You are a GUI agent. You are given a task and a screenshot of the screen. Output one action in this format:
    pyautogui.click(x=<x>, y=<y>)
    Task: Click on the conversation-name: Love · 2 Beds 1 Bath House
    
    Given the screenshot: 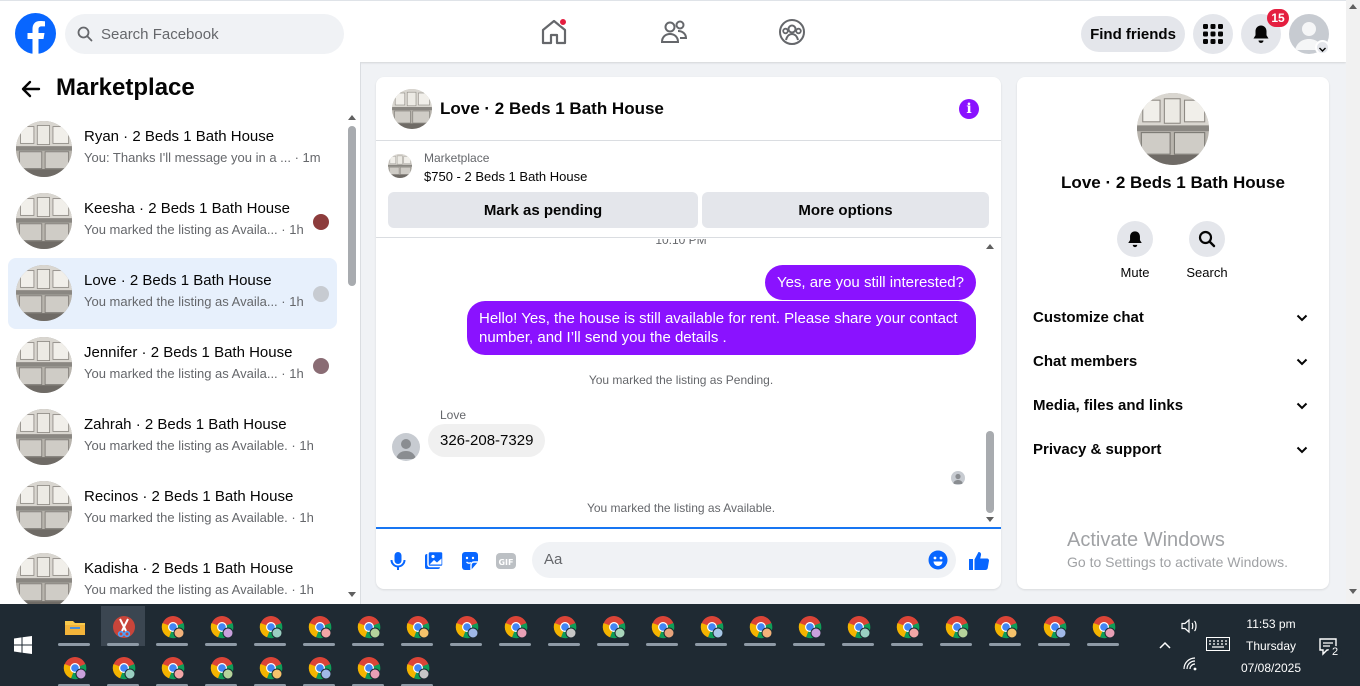 What is the action you would take?
    pyautogui.click(x=1173, y=183)
    